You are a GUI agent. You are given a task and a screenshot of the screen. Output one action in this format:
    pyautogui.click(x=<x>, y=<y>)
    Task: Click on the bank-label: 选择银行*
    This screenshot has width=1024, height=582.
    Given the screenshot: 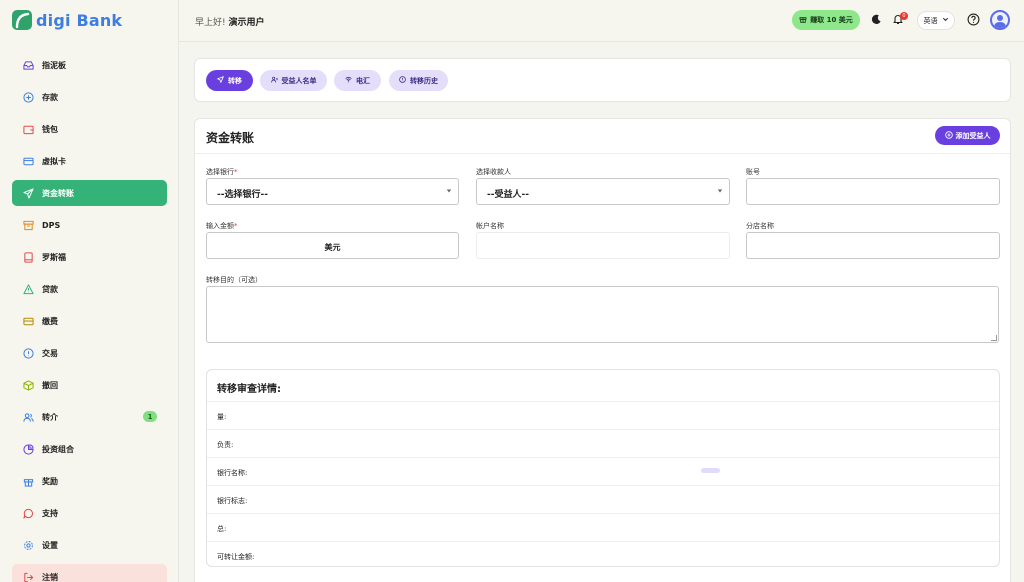 What is the action you would take?
    pyautogui.click(x=222, y=172)
    